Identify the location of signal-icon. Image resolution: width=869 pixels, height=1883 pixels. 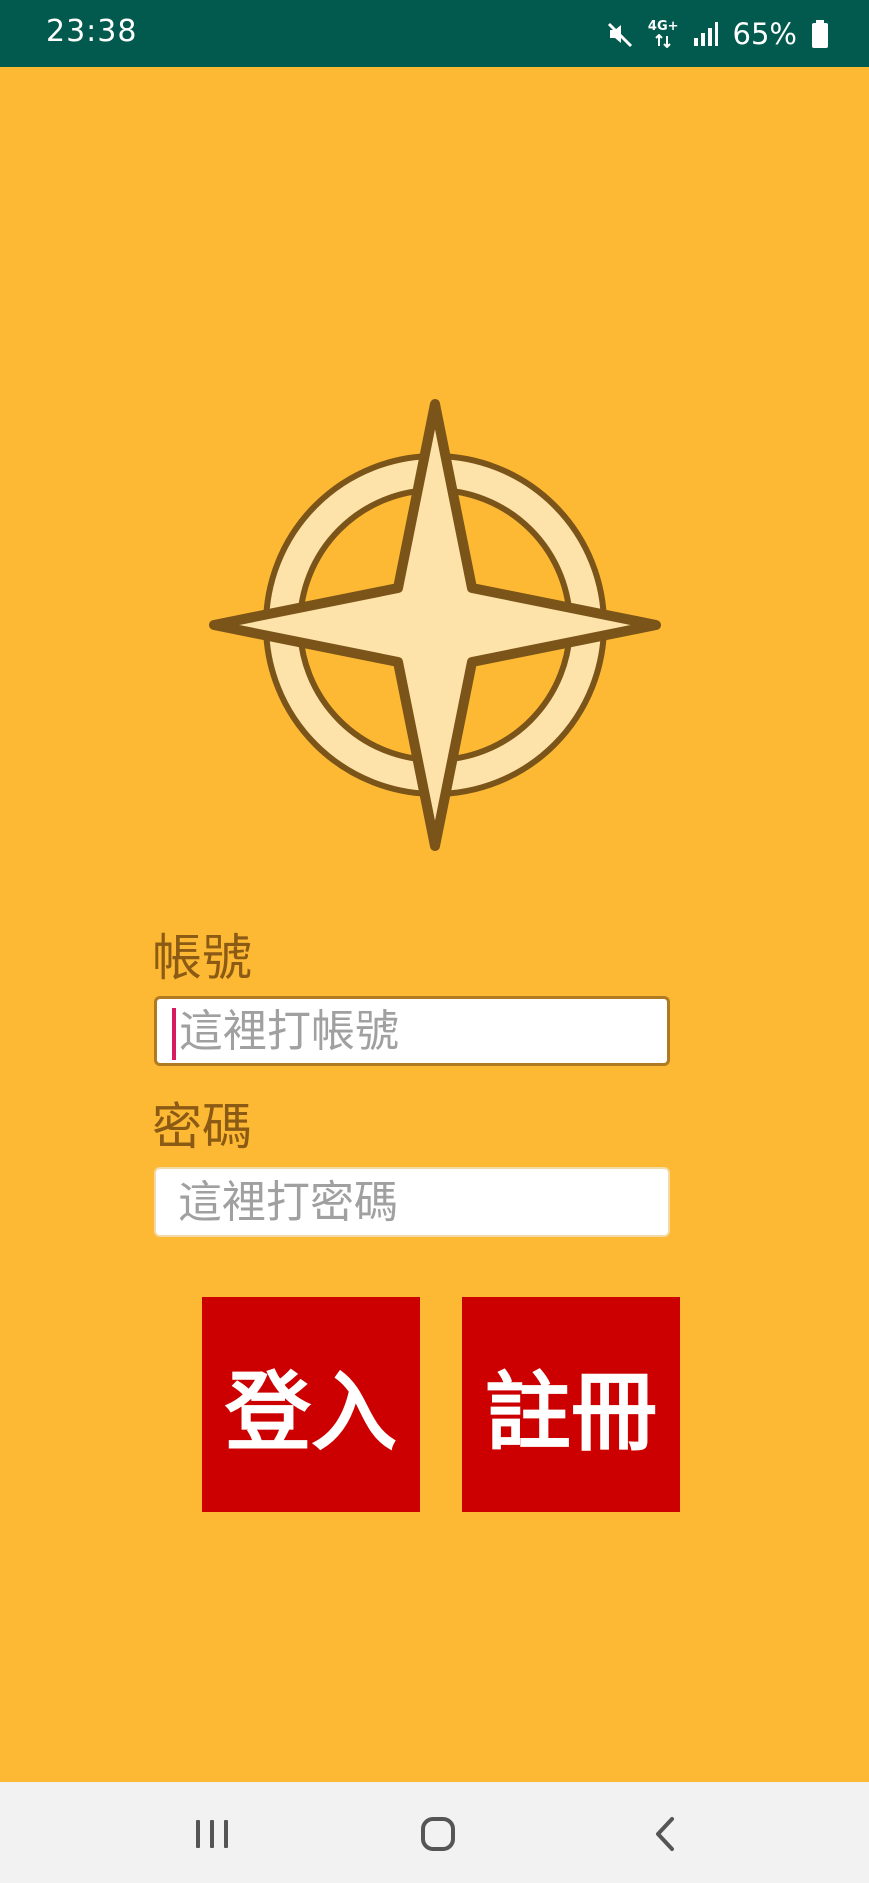
(706, 34).